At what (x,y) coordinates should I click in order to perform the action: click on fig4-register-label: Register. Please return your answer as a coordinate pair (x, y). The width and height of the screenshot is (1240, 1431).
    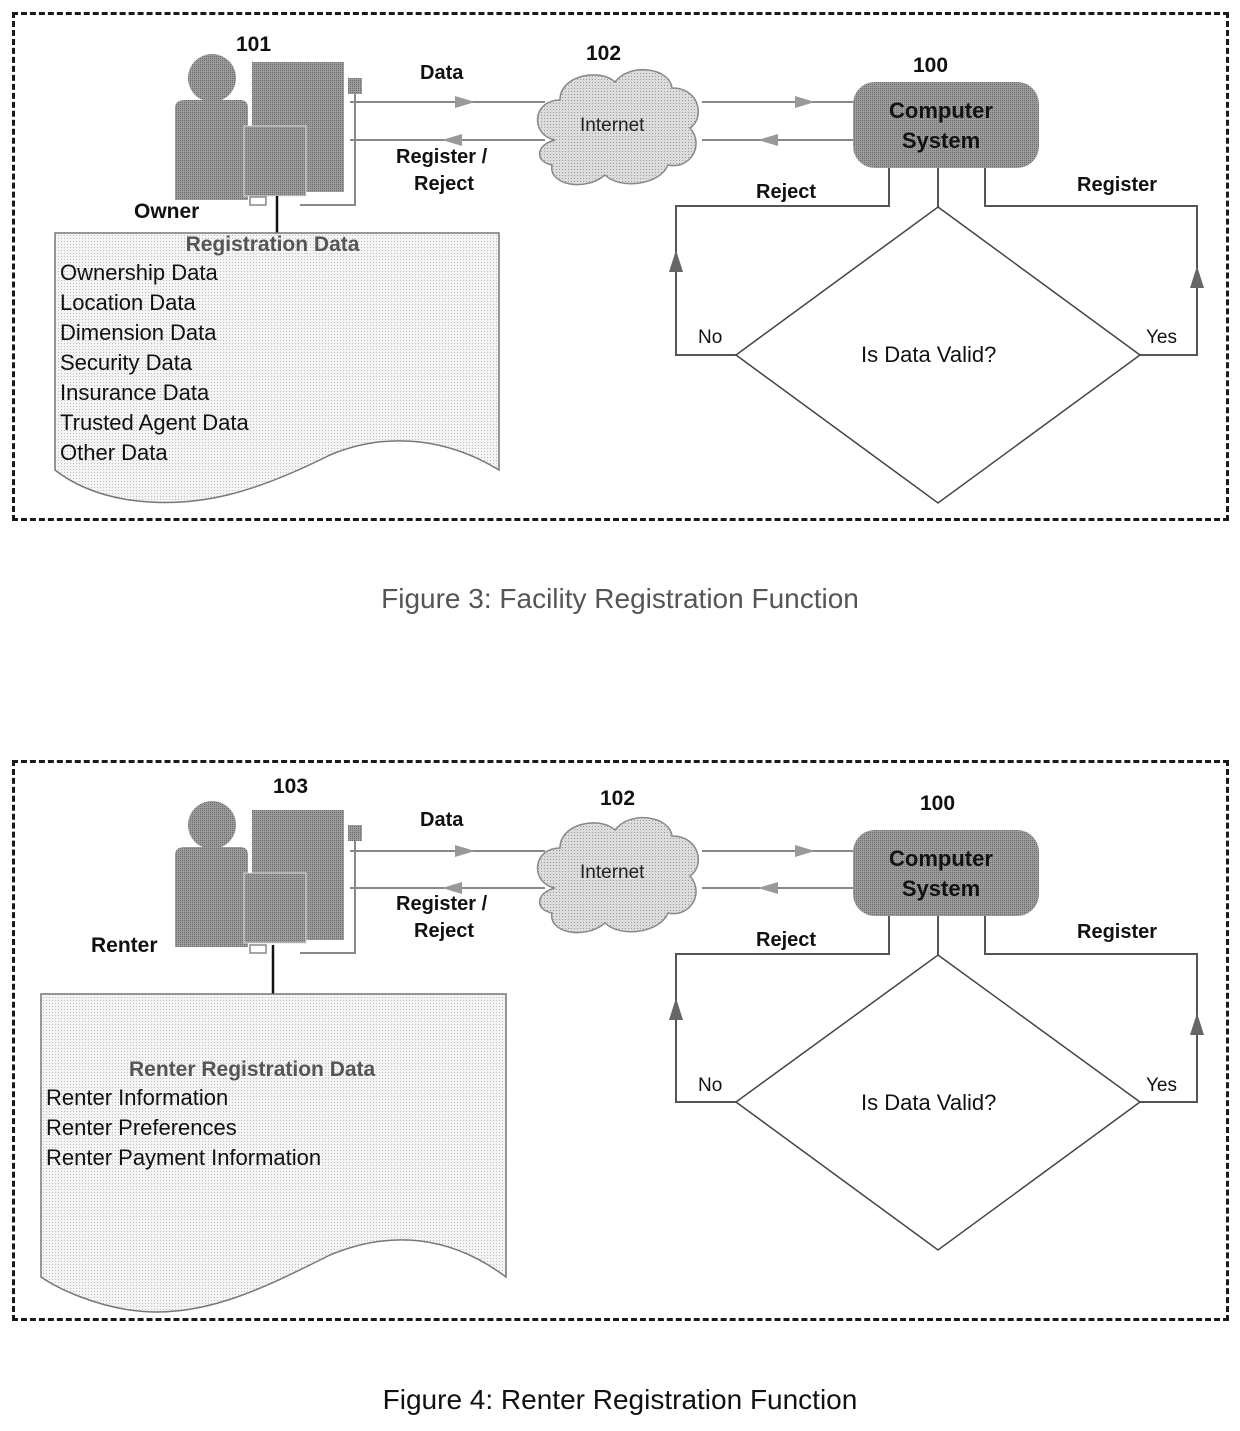
    Looking at the image, I should click on (1117, 932).